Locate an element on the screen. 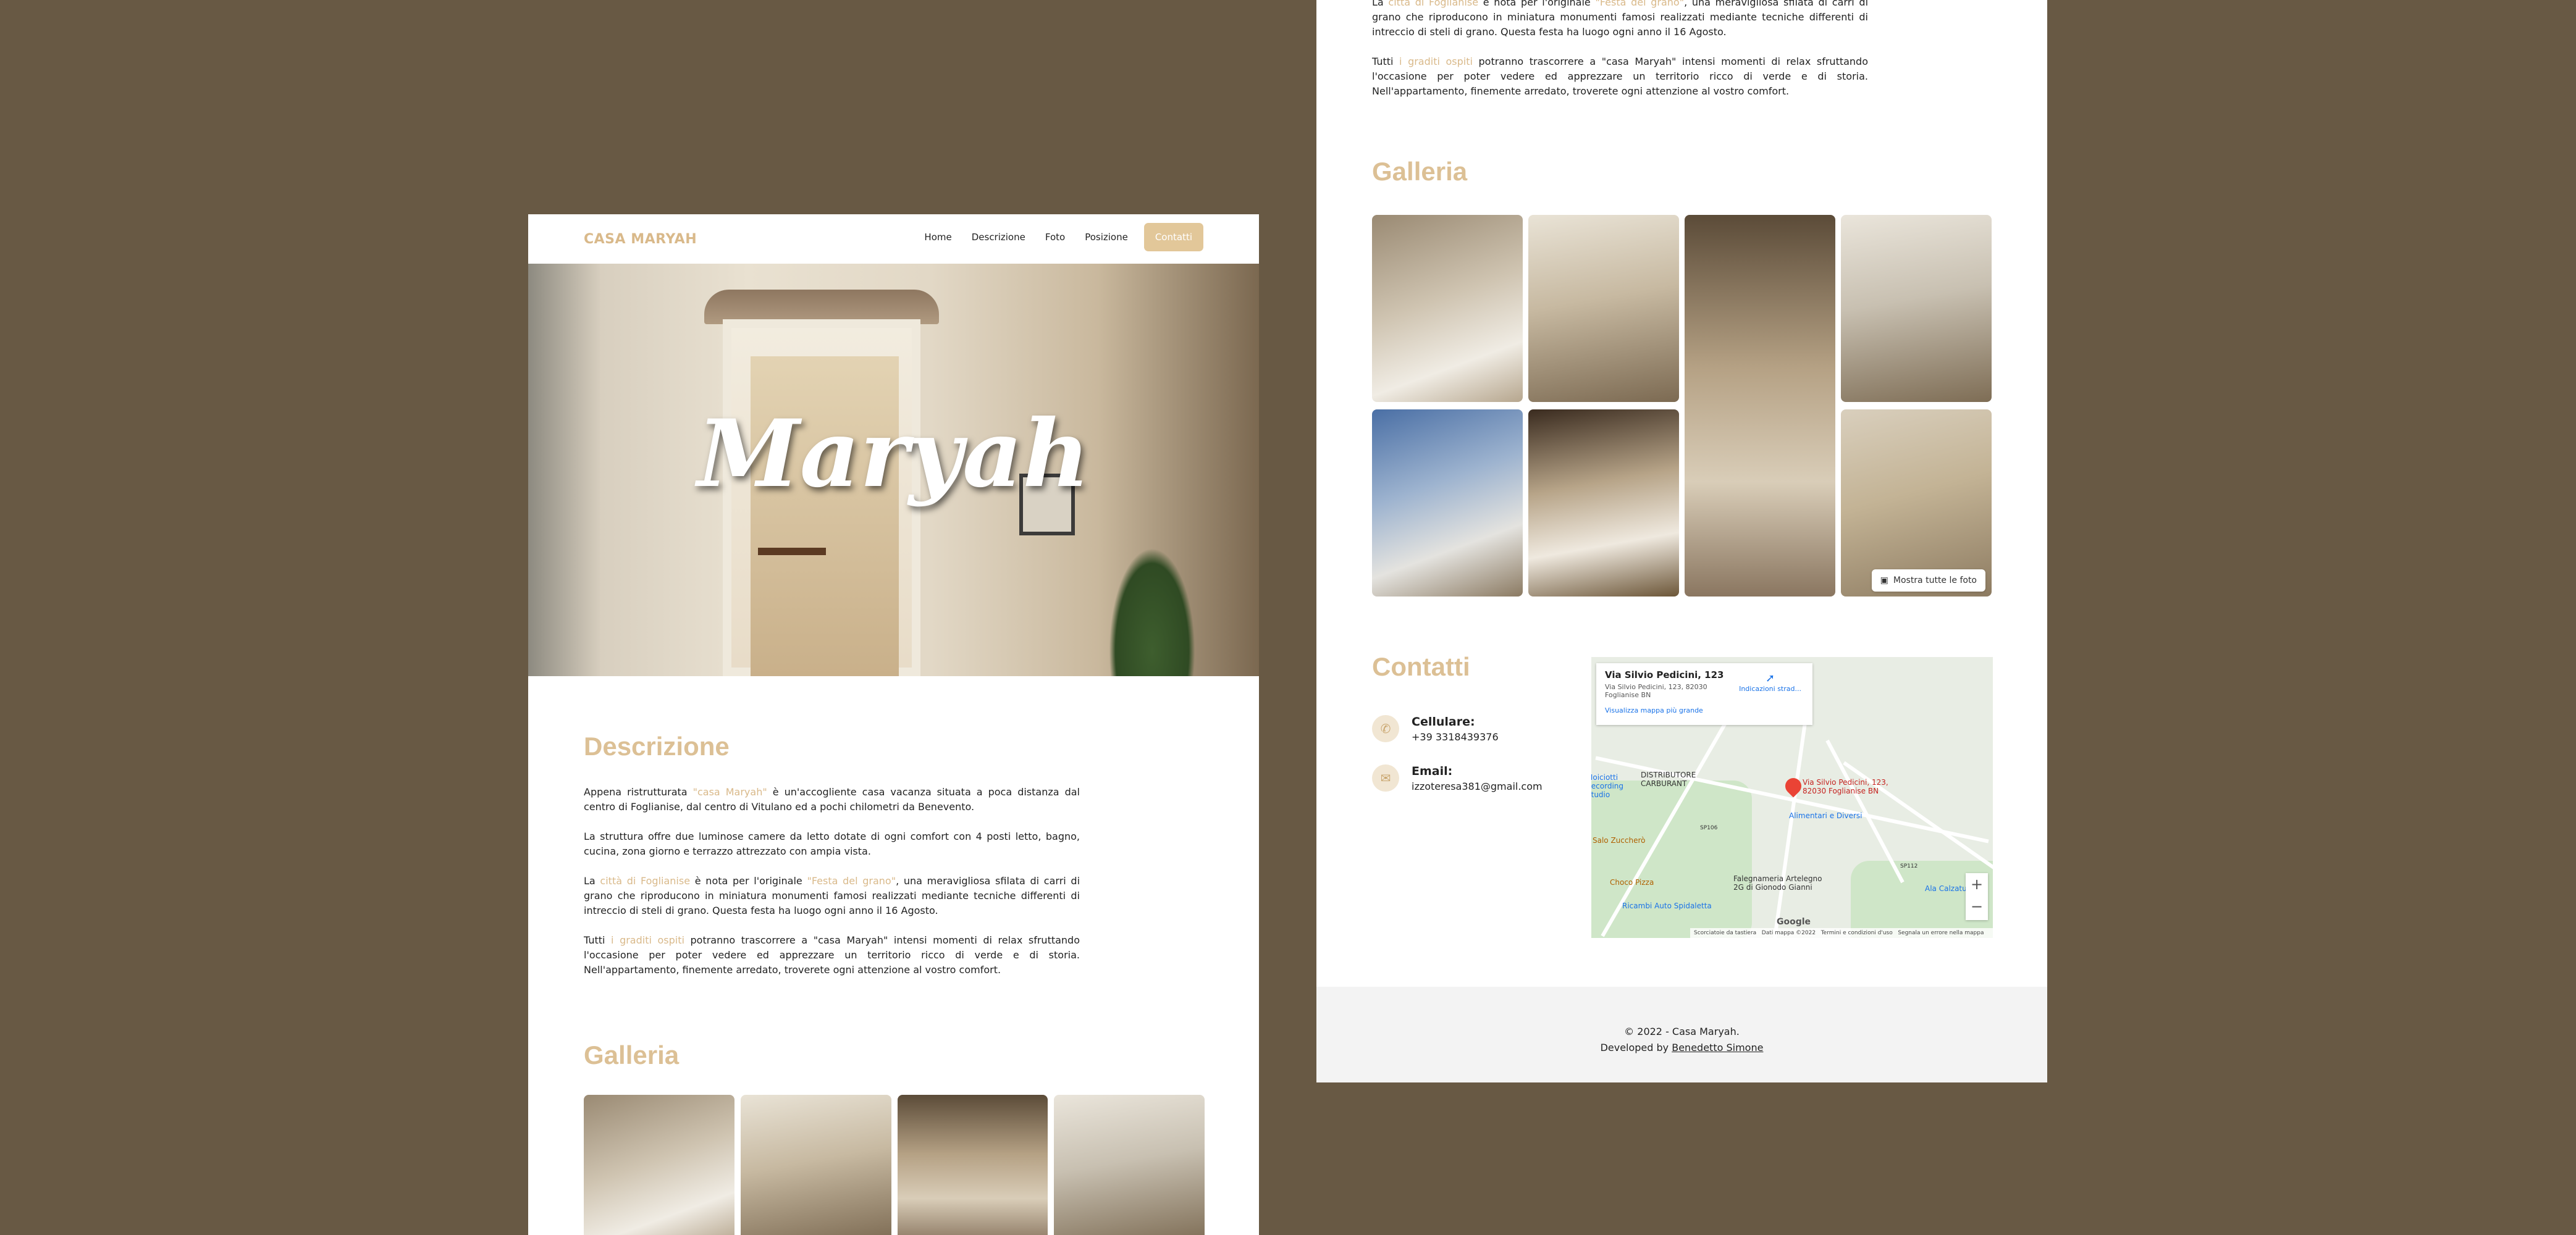 The image size is (2576, 1235). map-poi-label: Choco Pizza is located at coordinates (1632, 882).